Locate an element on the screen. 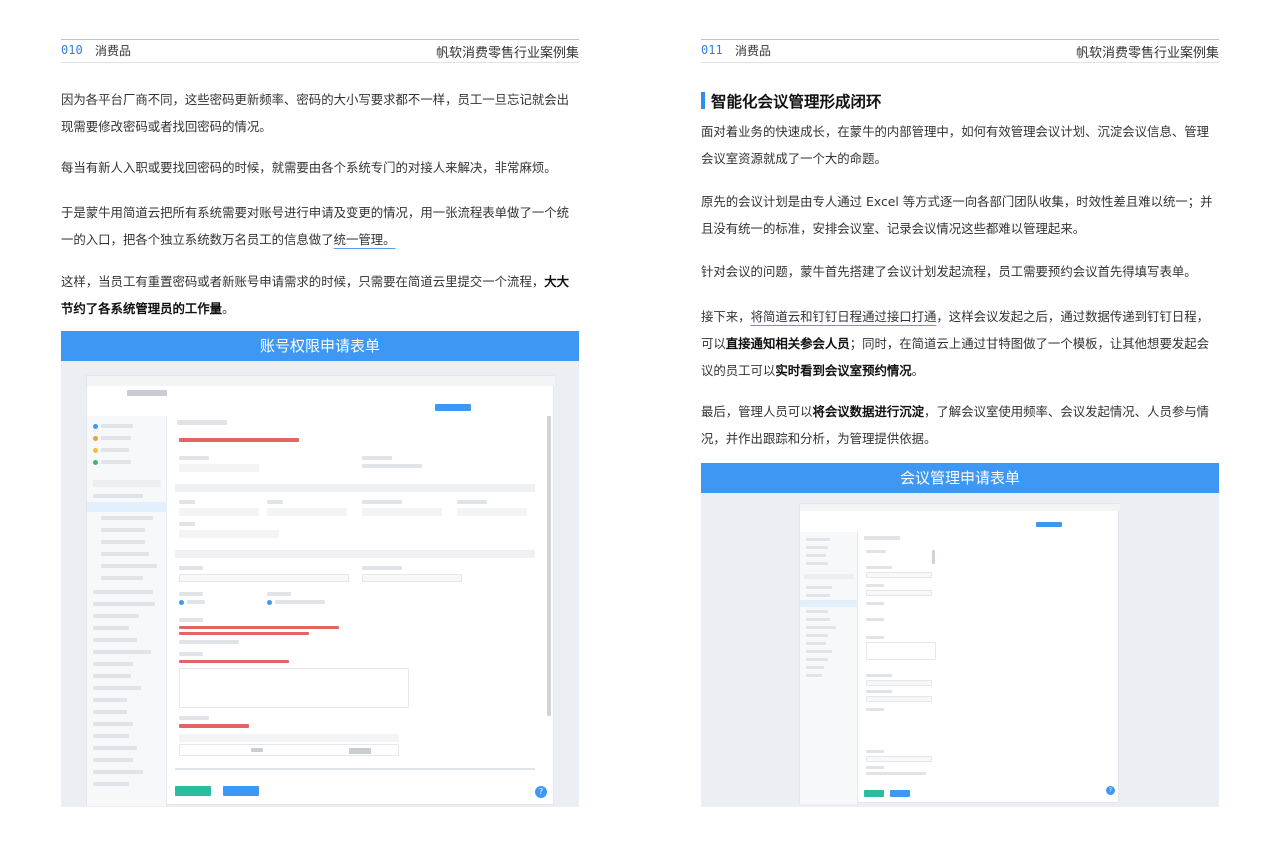 Image resolution: width=1280 pixels, height=868 pixels. form-banner: 账号权限申请表单 is located at coordinates (320, 346).